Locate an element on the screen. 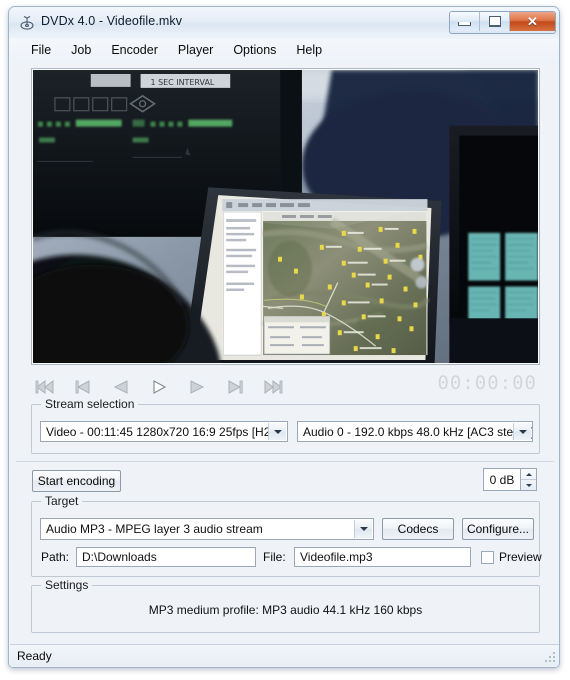 Image resolution: width=570 pixels, height=680 pixels. status-text: Ready is located at coordinates (34, 655).